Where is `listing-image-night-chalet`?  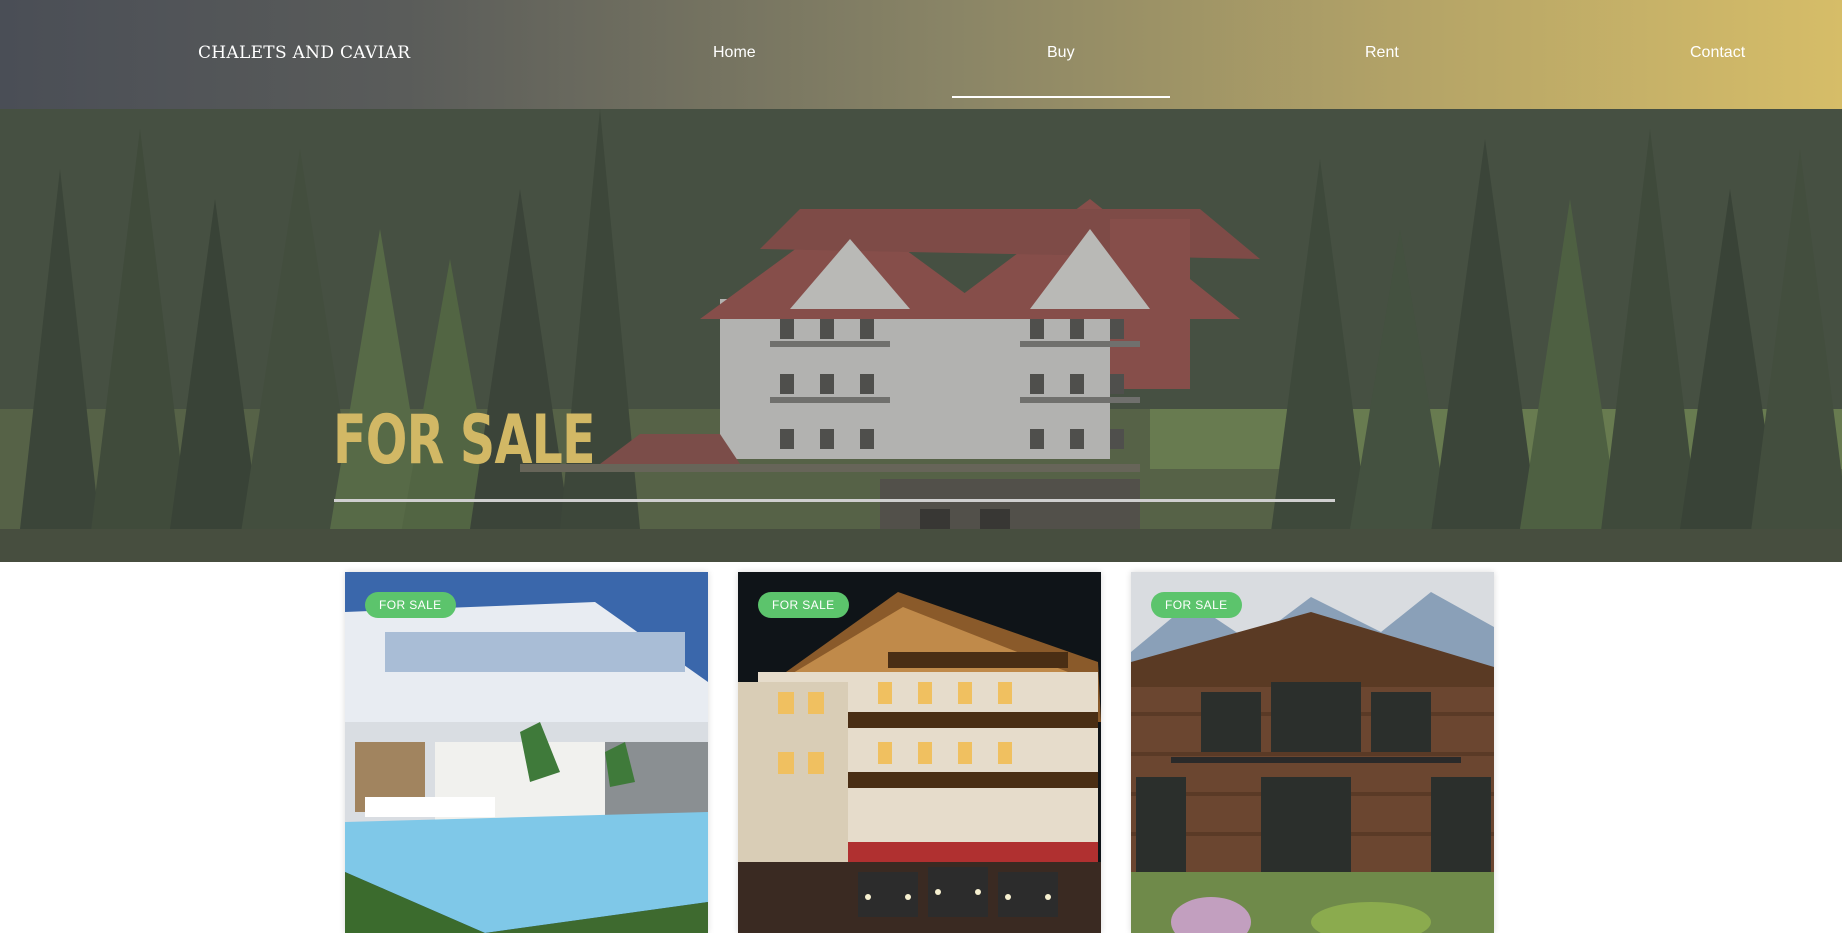
listing-image-night-chalet is located at coordinates (919, 752).